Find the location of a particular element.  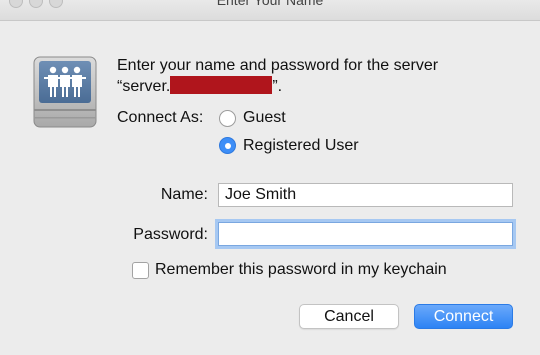

remember-password-checkbox is located at coordinates (140, 270).